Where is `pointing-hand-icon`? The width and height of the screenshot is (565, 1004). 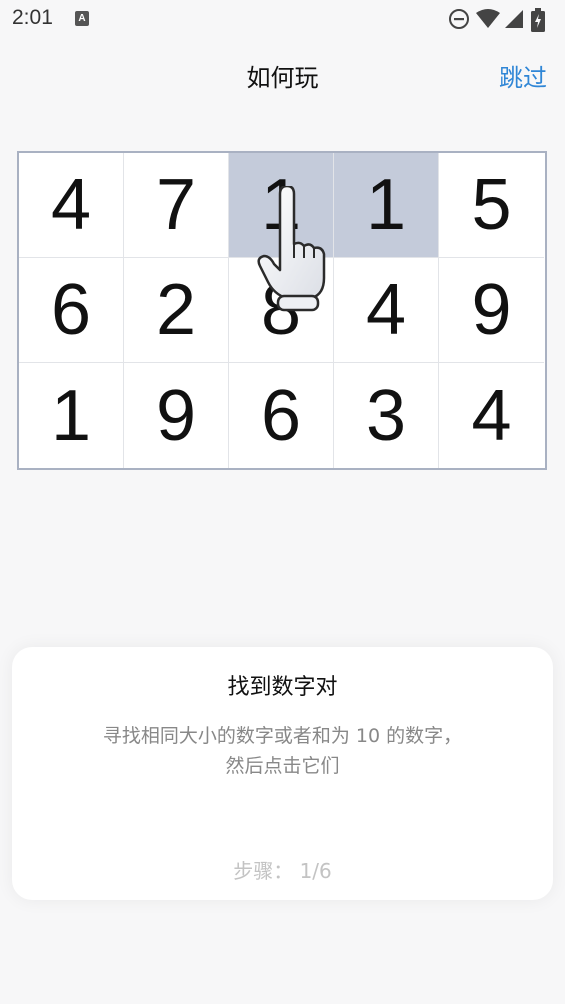
pointing-hand-icon is located at coordinates (291, 249).